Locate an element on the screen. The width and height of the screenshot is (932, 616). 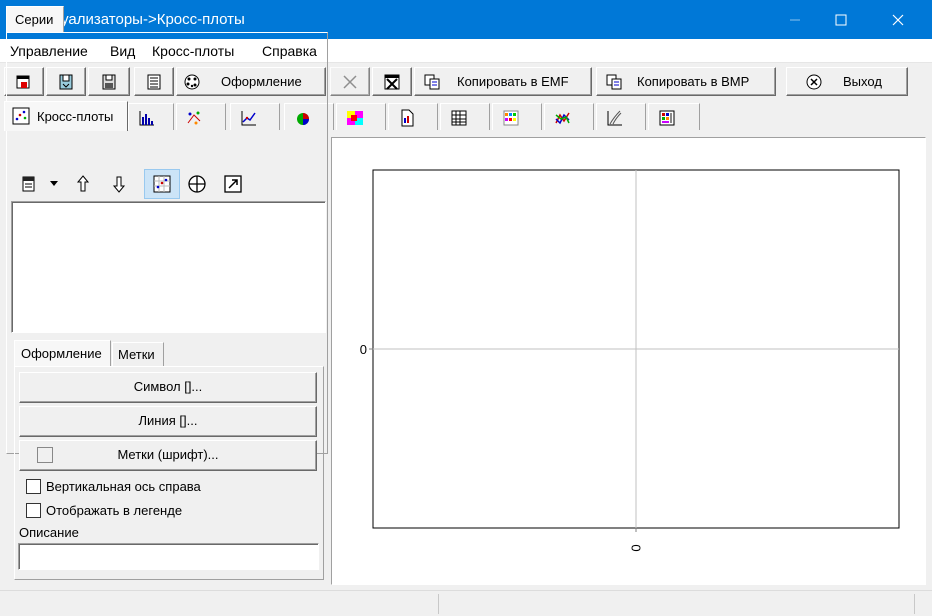
marks-enable-checkbox is located at coordinates (45, 455).